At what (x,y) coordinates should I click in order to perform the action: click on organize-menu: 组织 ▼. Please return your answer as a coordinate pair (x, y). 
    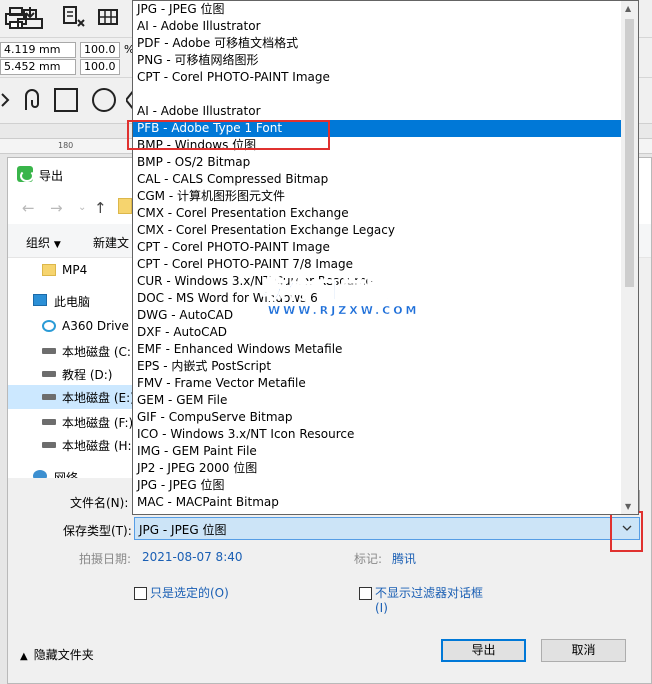
    Looking at the image, I should click on (43, 242).